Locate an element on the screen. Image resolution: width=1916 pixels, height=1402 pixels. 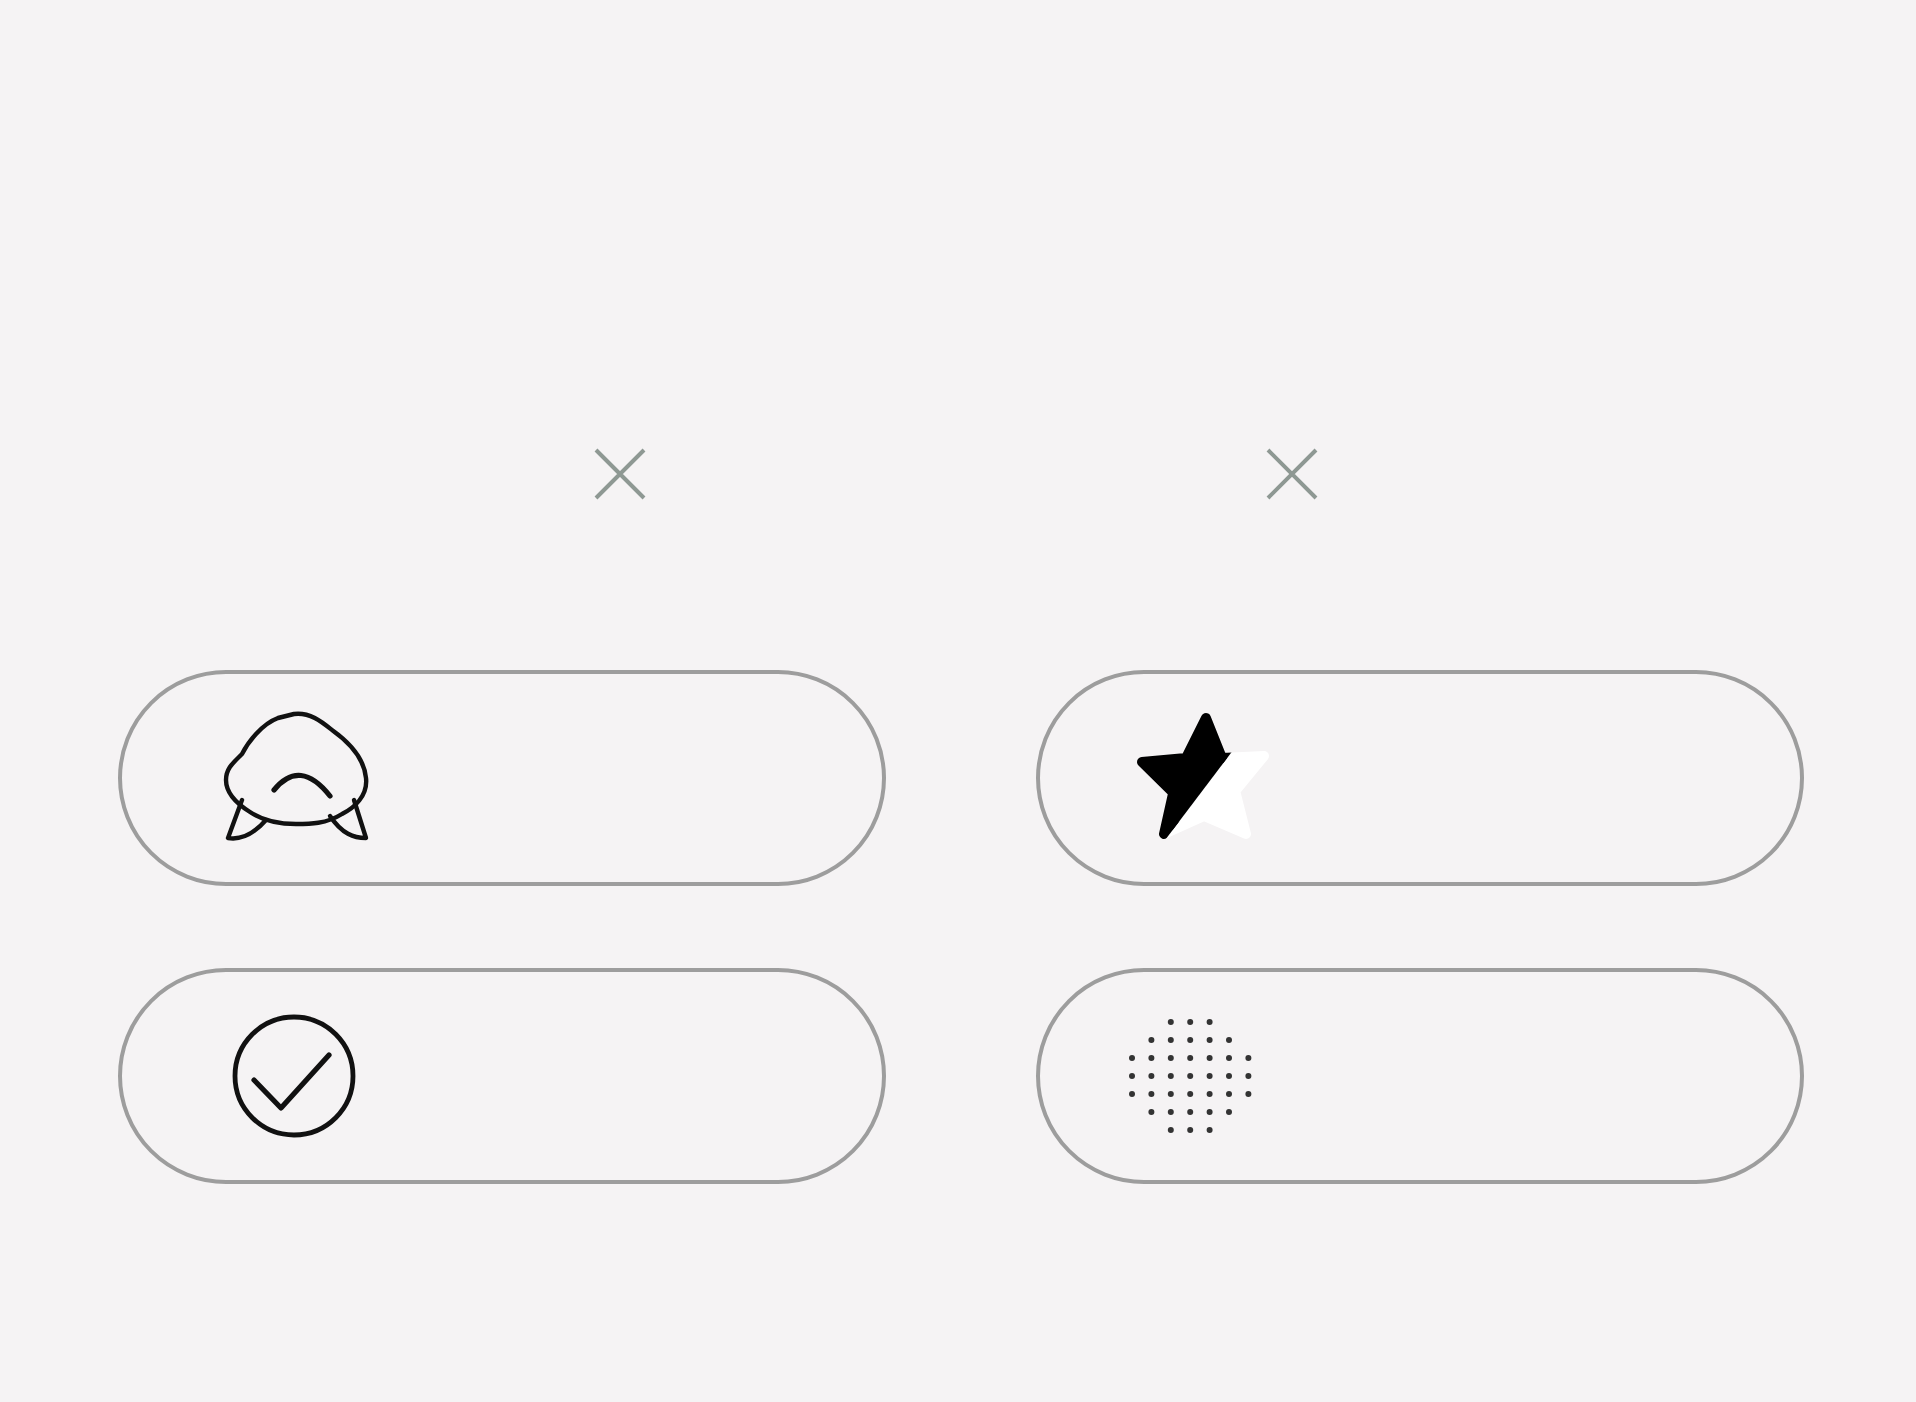
option-button is located at coordinates (1420, 778).